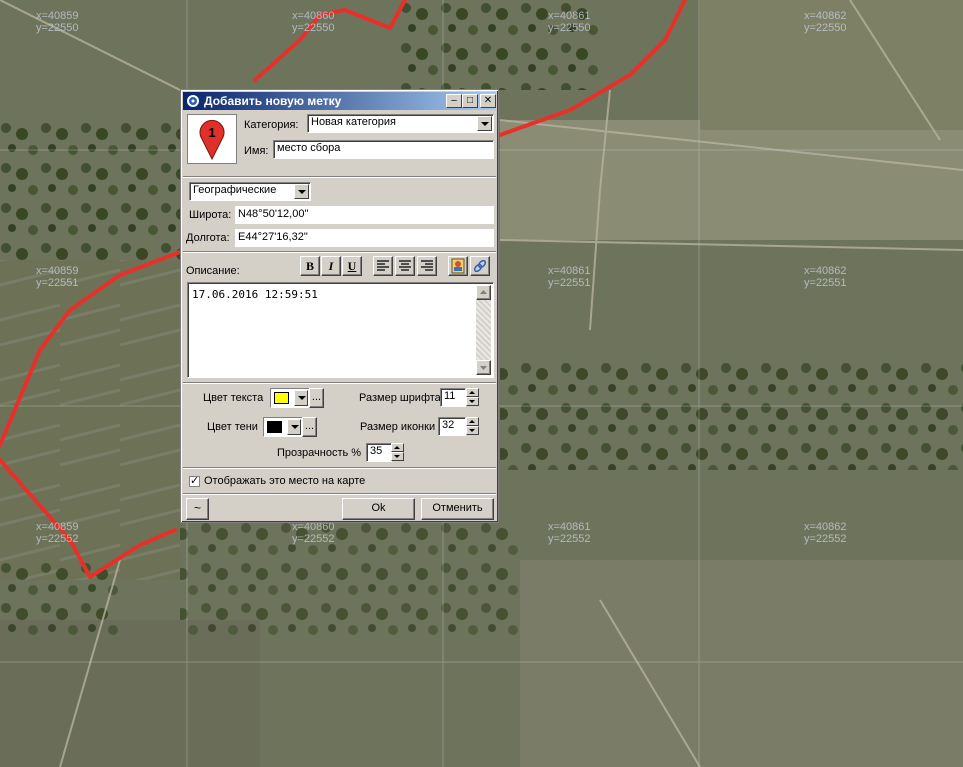 The height and width of the screenshot is (767, 963). I want to click on longitude-input: E44°27'16,32", so click(364, 238).